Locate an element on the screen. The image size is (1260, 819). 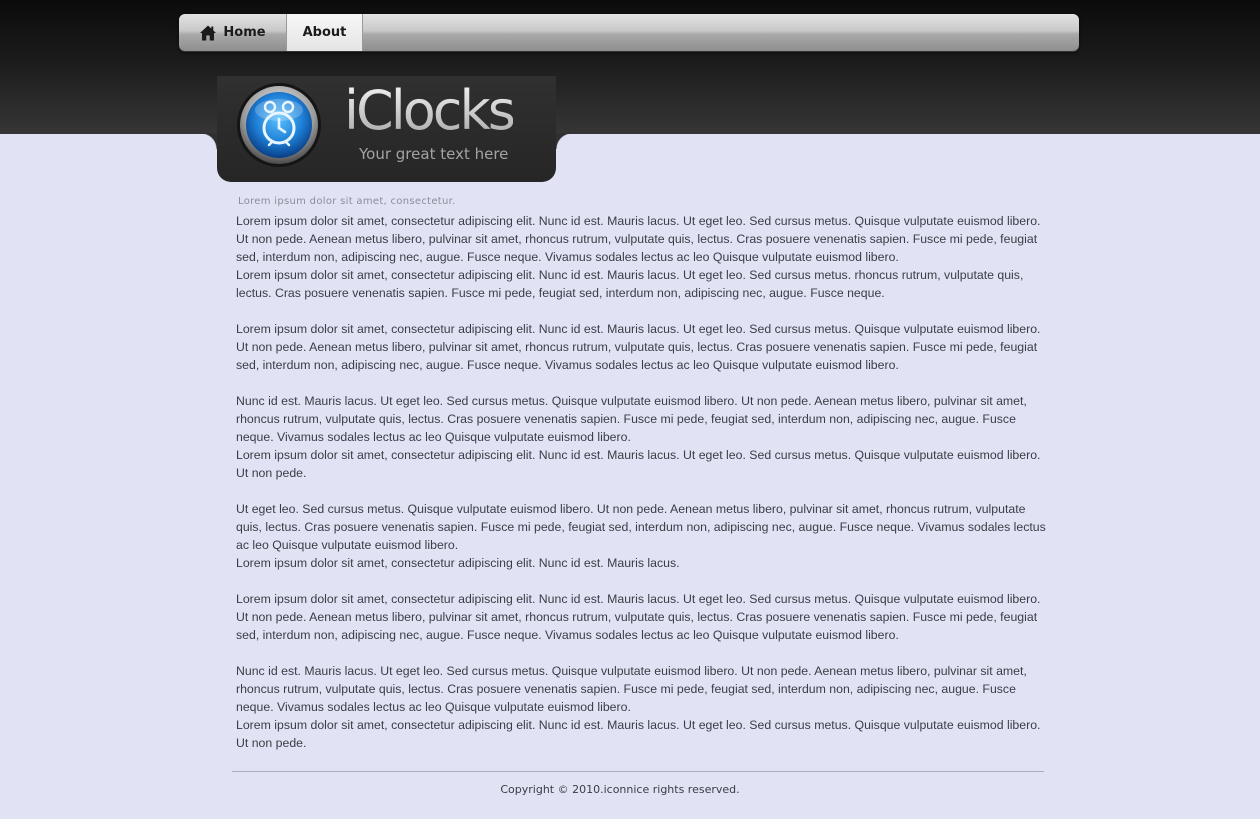
main-nav: Home About is located at coordinates (629, 32).